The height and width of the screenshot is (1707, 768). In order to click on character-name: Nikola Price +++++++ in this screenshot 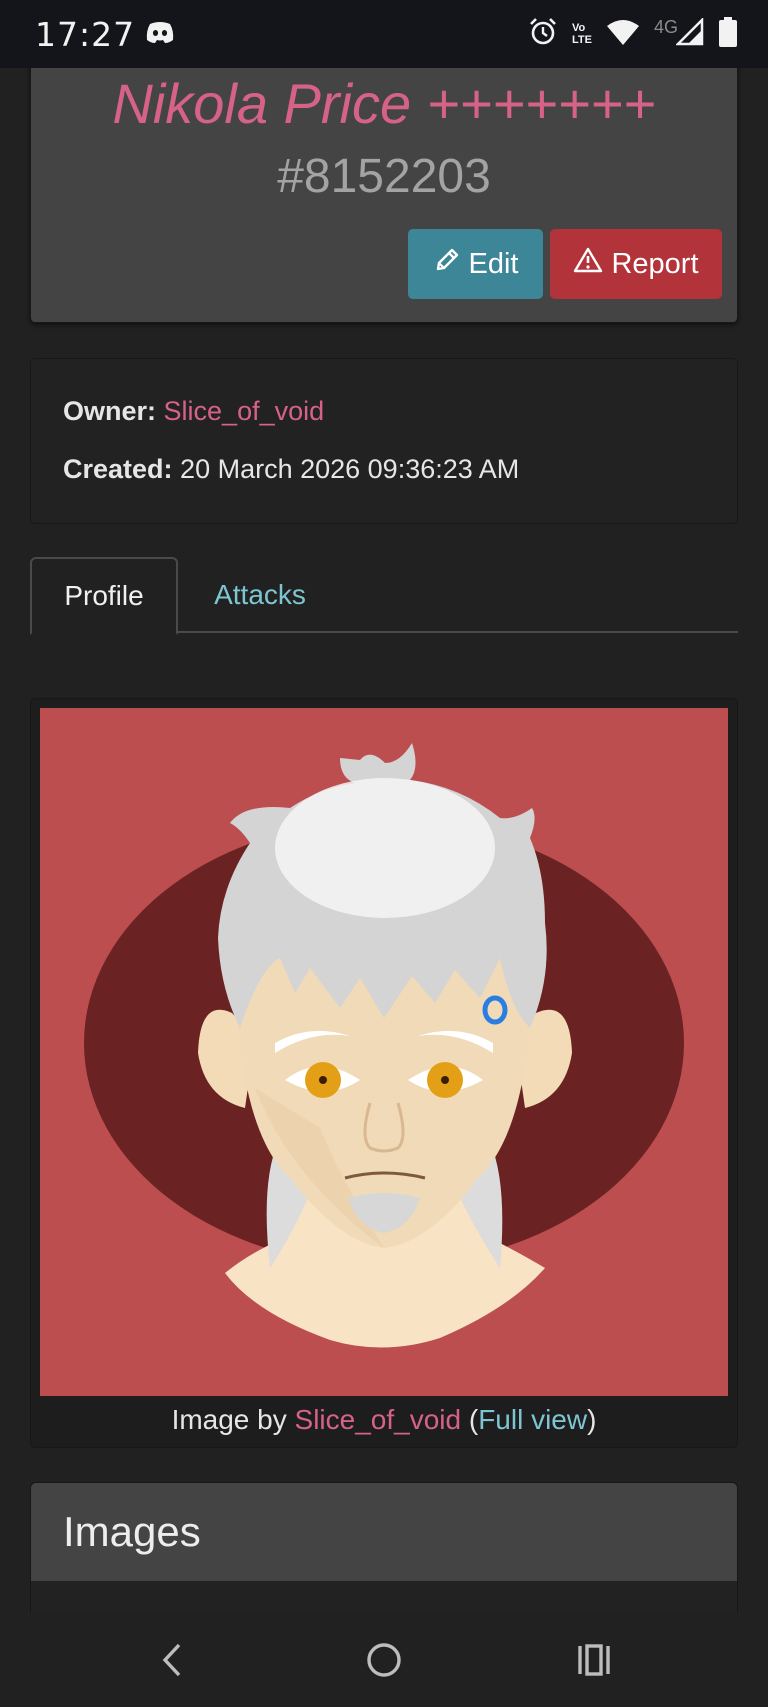, I will do `click(384, 103)`.